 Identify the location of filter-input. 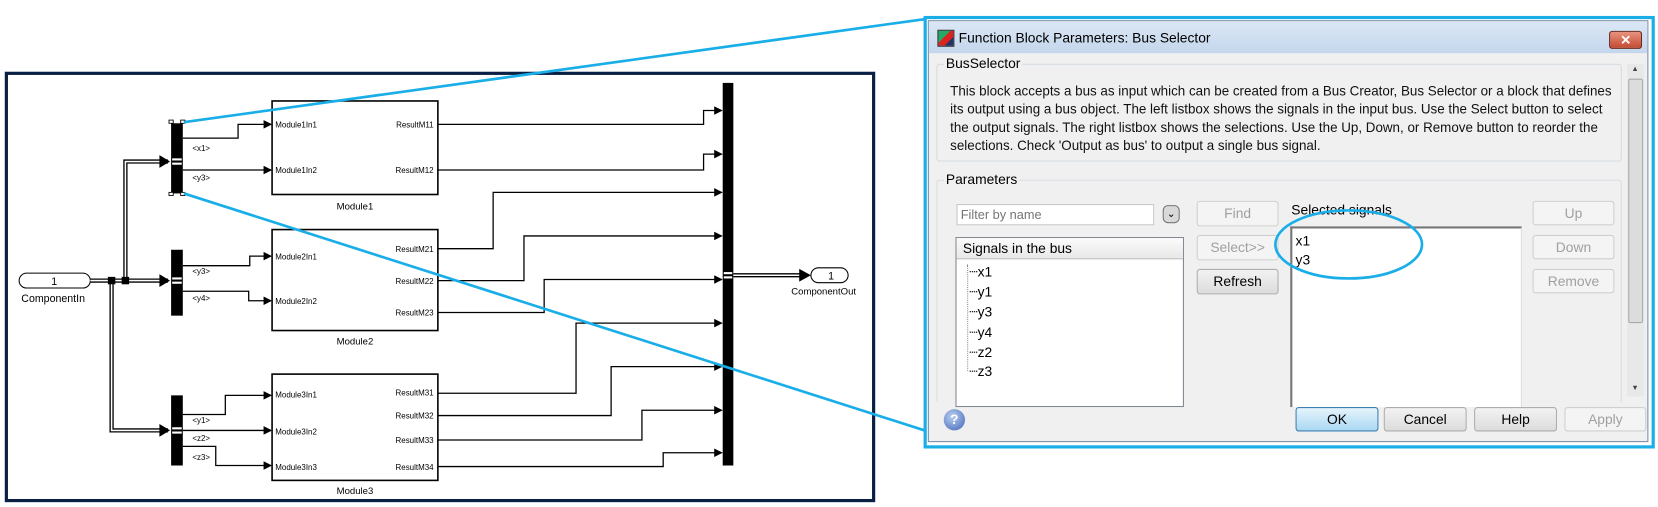
(1055, 215).